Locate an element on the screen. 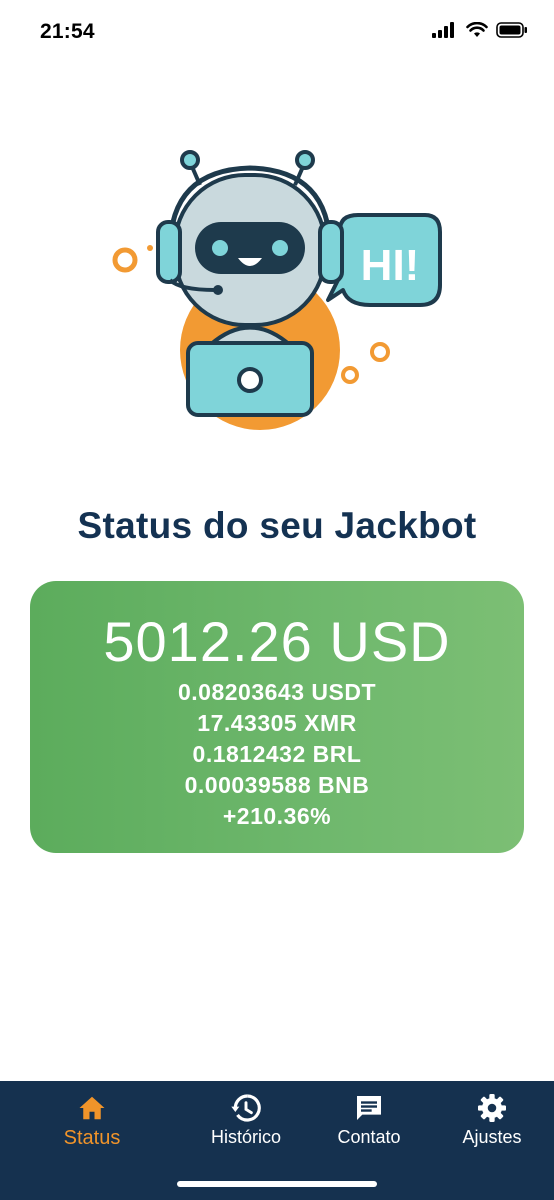 The height and width of the screenshot is (1200, 554). status-bar: 21:54 is located at coordinates (277, 32).